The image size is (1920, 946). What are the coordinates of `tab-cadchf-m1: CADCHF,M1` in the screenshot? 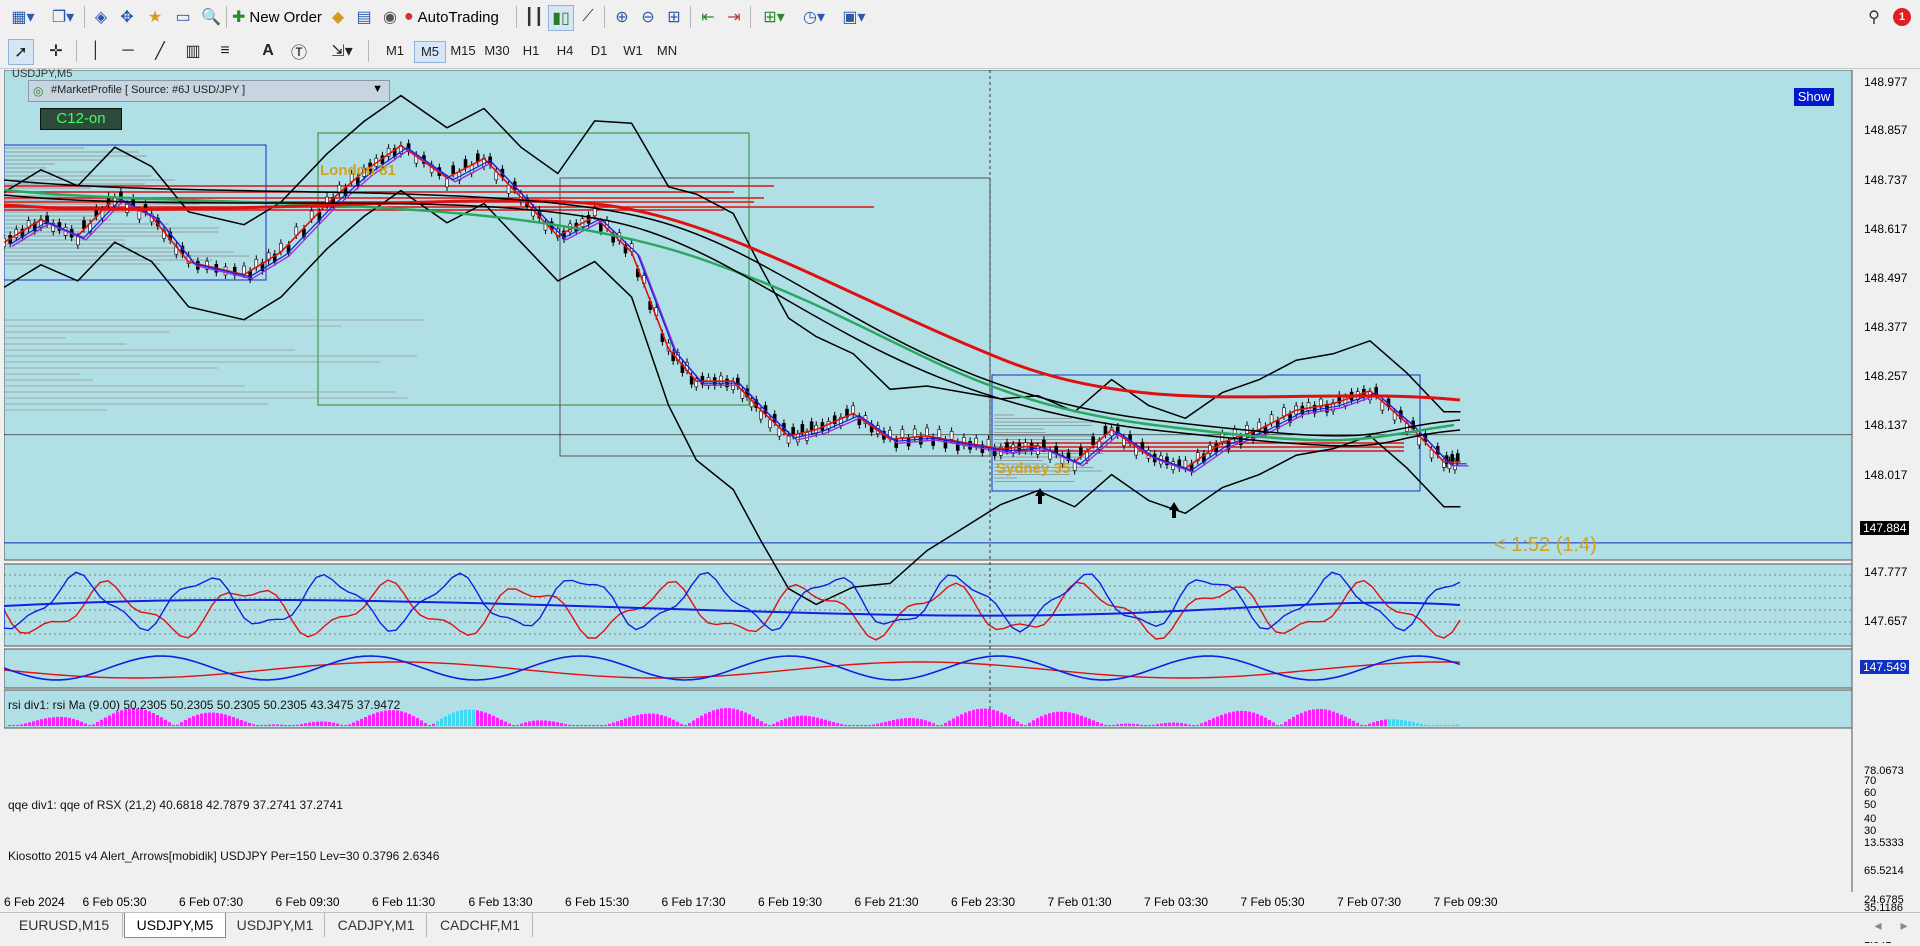 It's located at (480, 925).